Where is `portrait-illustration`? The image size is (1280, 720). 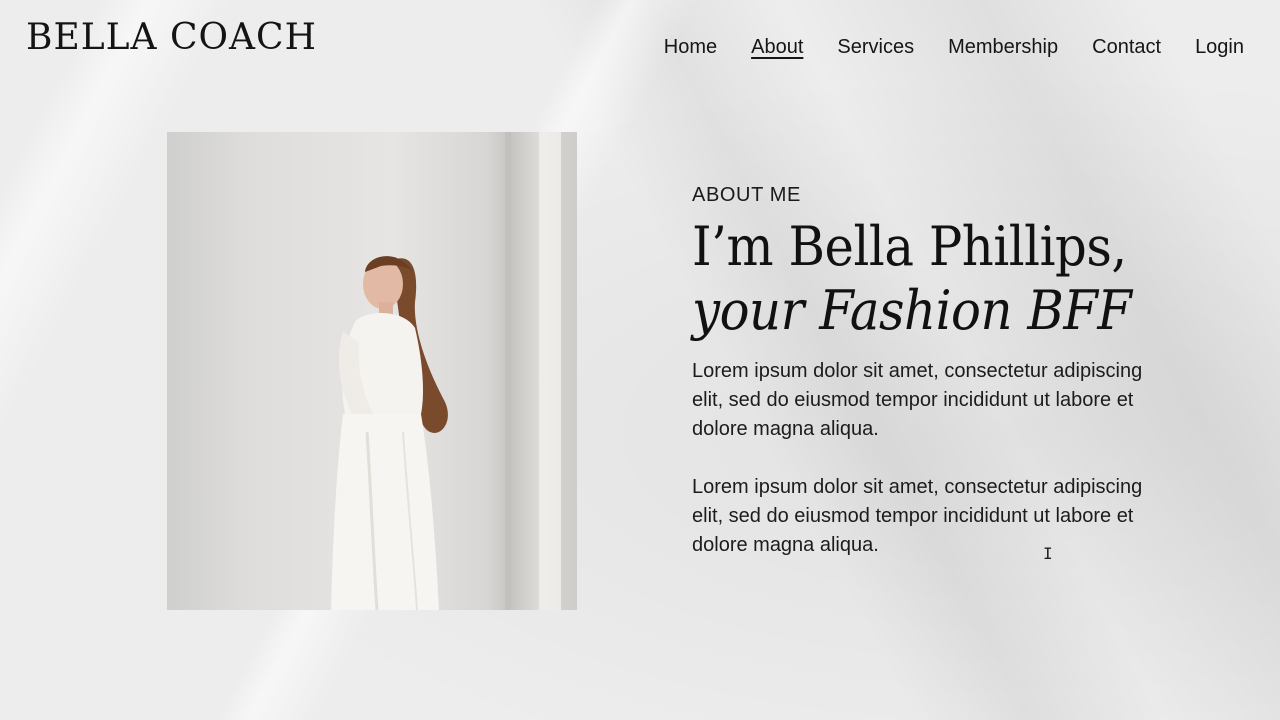
portrait-illustration is located at coordinates (454, 371).